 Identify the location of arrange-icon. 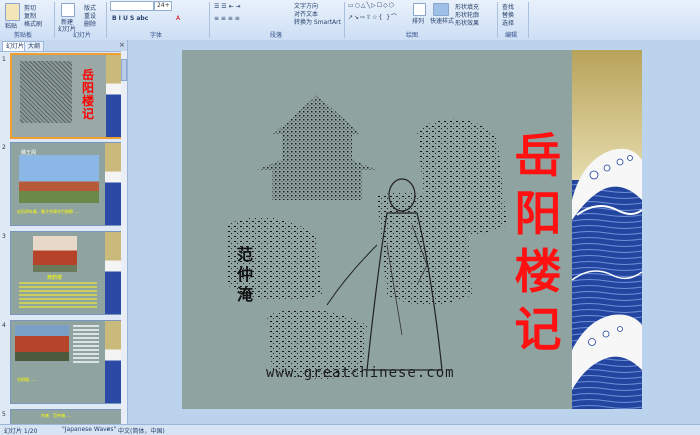
(419, 9).